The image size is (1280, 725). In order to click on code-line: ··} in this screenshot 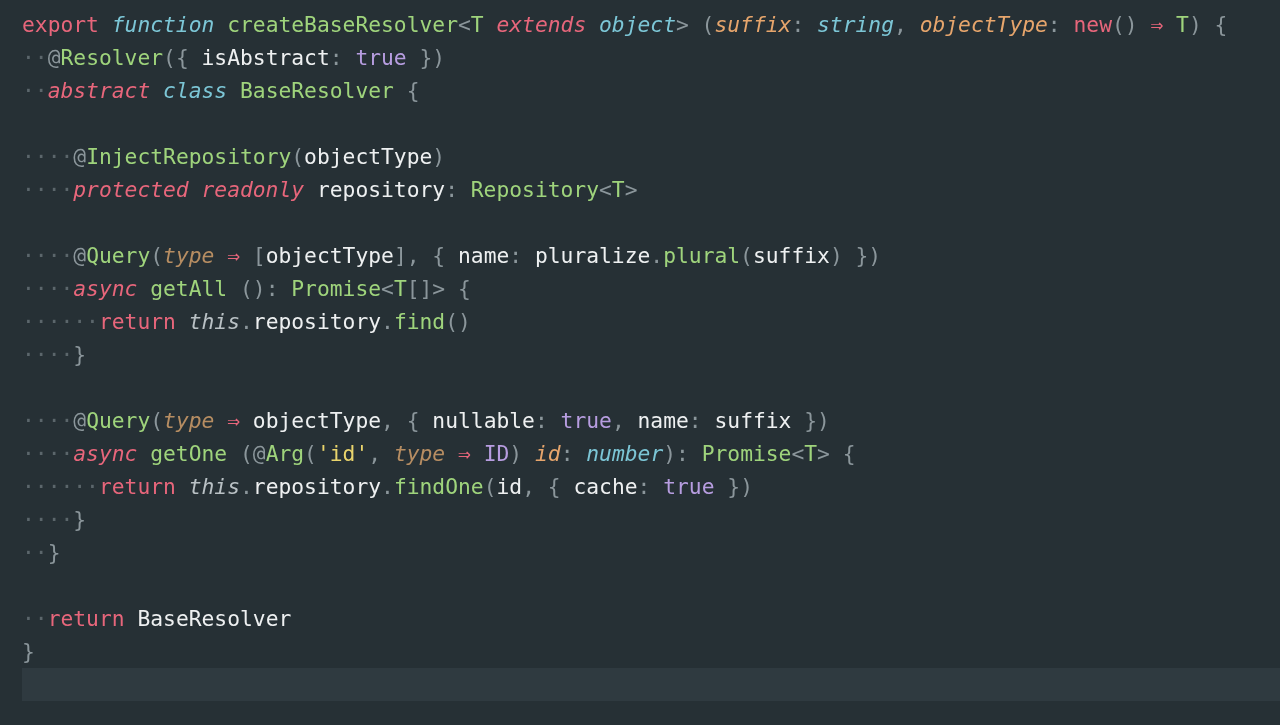, I will do `click(41, 553)`.